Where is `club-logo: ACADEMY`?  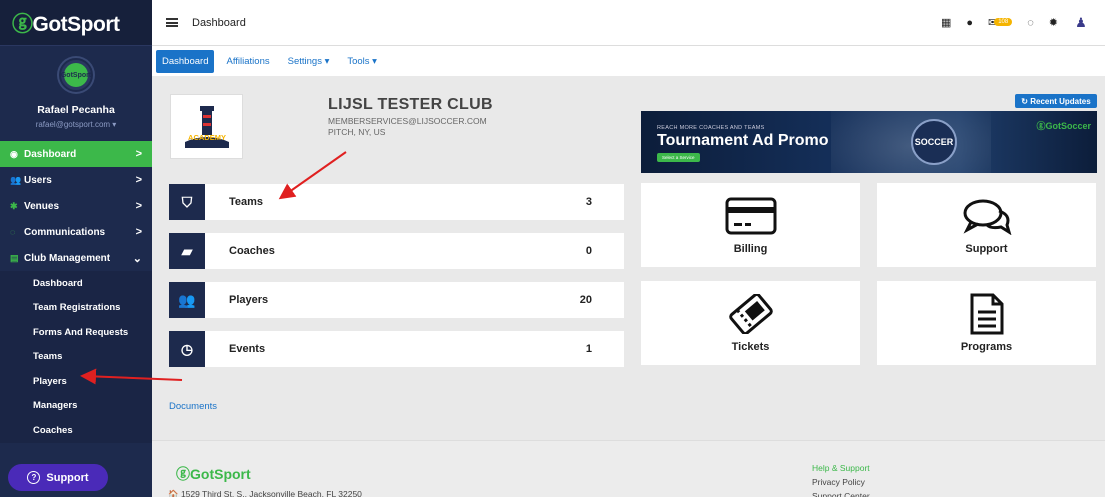 club-logo: ACADEMY is located at coordinates (206, 126).